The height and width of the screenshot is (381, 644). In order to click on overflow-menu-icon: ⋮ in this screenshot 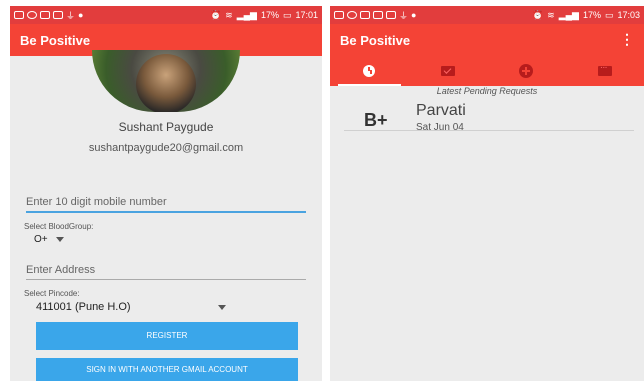, I will do `click(627, 39)`.